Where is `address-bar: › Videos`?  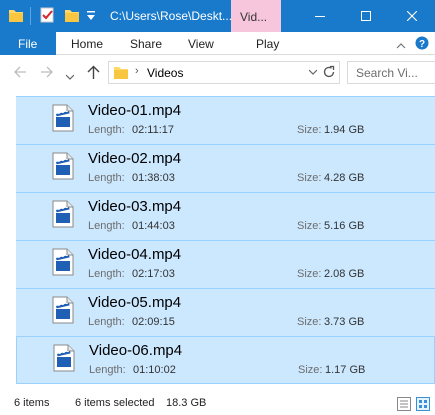 address-bar: › Videos is located at coordinates (224, 72).